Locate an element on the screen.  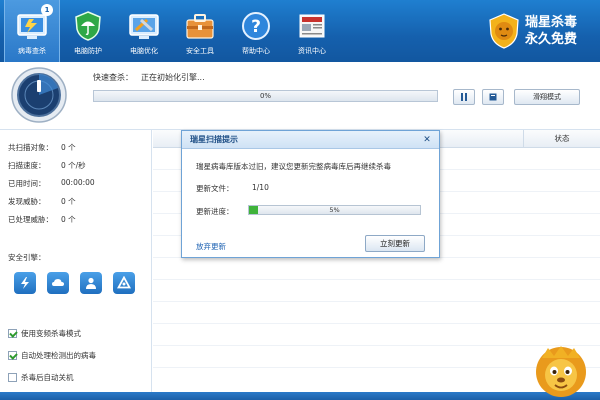
user-engine-icon is located at coordinates (91, 283).